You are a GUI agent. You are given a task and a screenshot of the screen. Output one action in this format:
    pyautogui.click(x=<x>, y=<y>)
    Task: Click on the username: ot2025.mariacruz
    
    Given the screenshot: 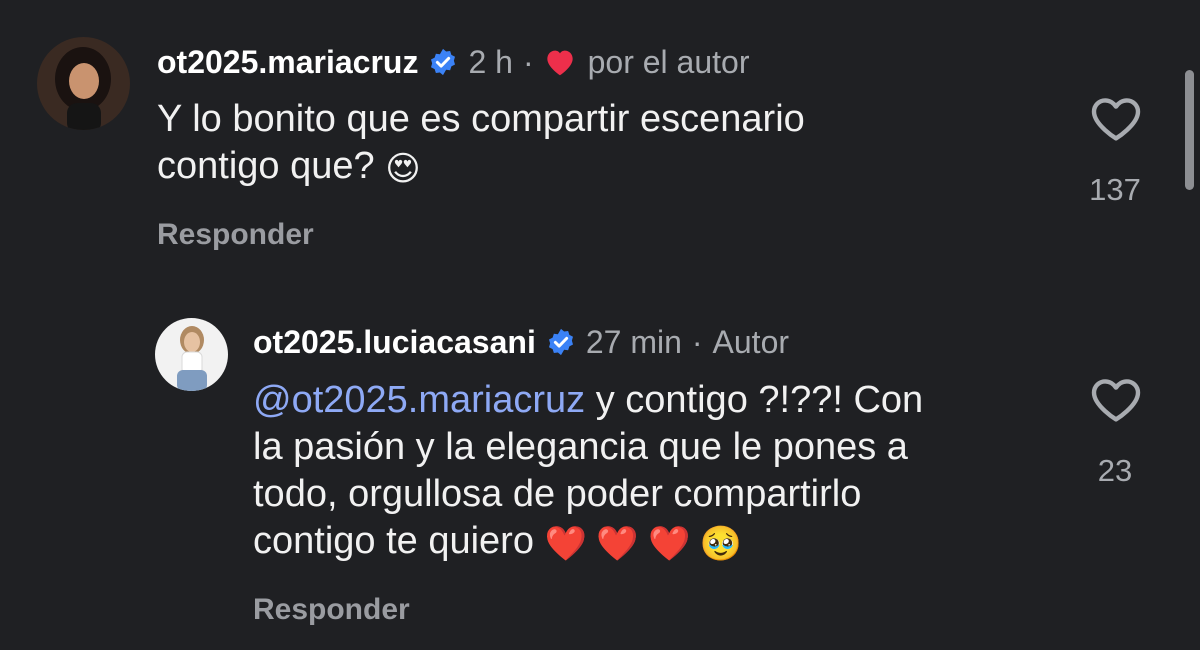 What is the action you would take?
    pyautogui.click(x=287, y=62)
    